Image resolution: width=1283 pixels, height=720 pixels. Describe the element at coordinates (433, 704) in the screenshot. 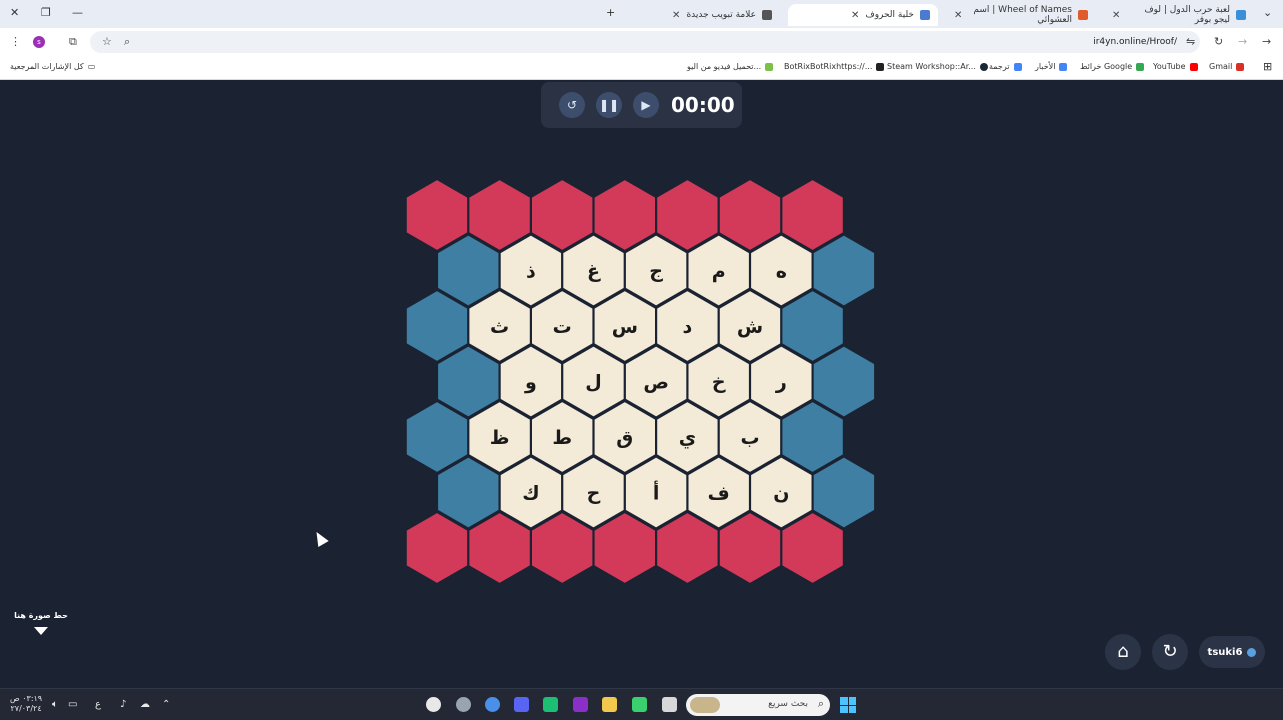

I see `clock-app-icon` at that location.